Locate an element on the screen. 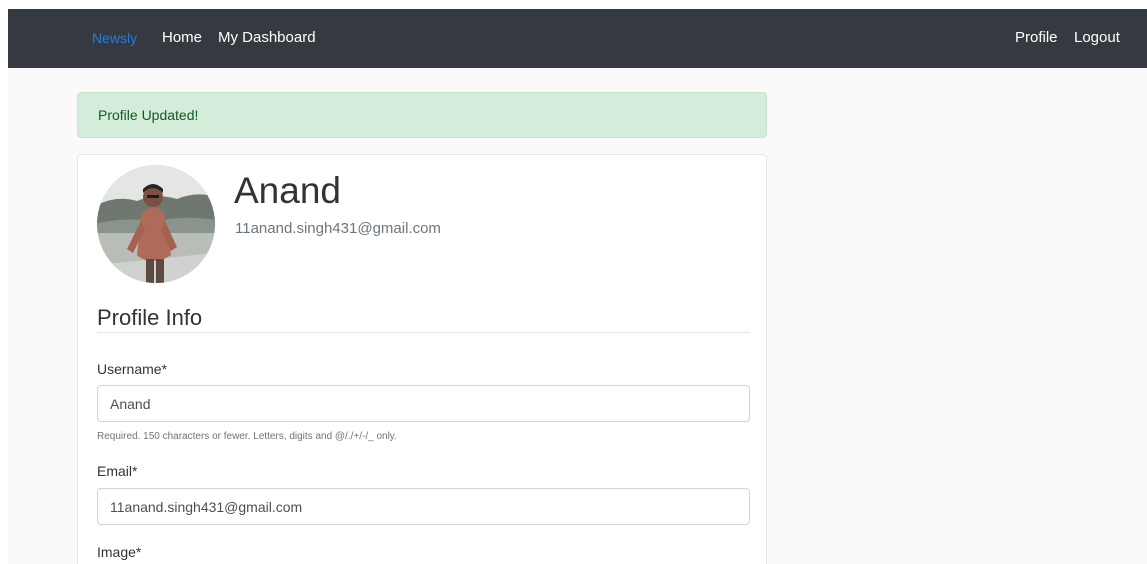  success-alert: Profile Updated! is located at coordinates (422, 115).